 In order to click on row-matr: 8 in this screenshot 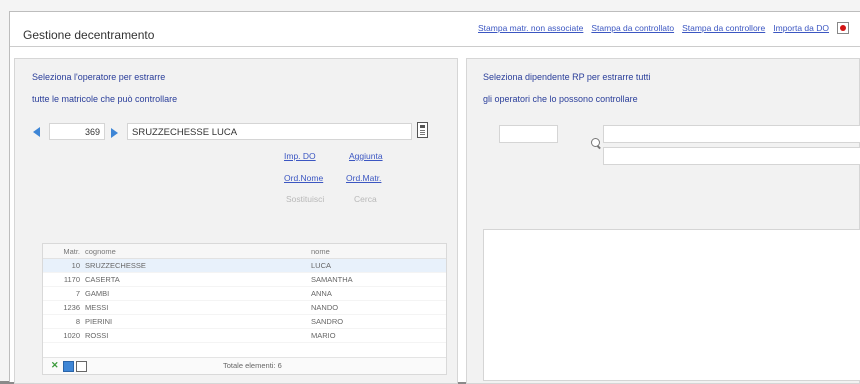, I will do `click(77, 321)`.